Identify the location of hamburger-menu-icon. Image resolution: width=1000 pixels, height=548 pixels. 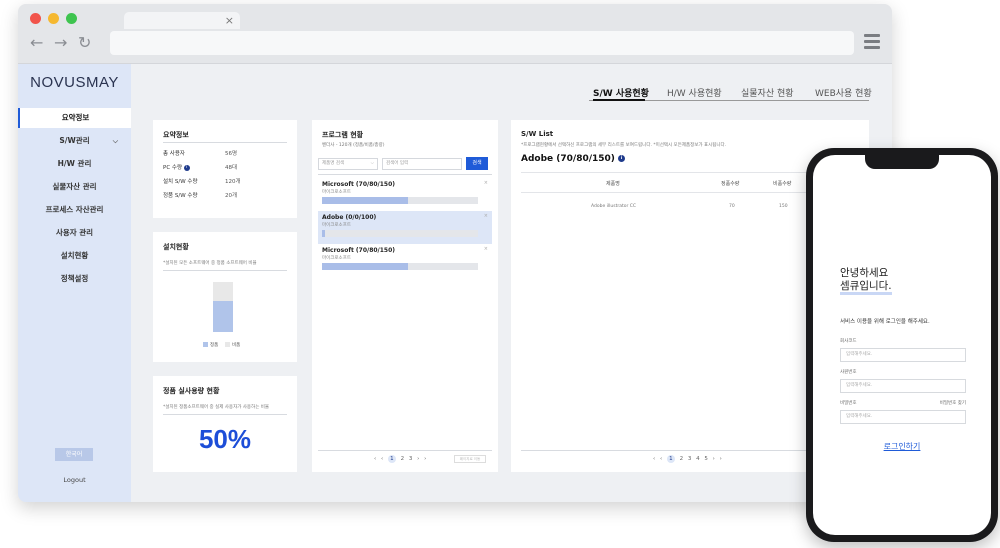
(872, 42).